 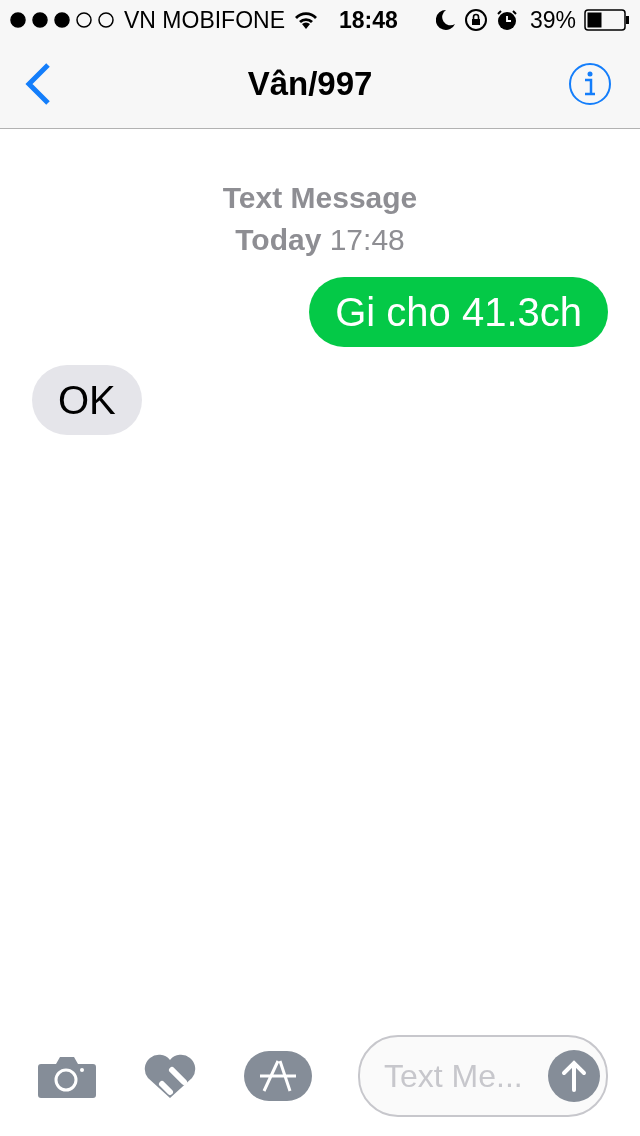 What do you see at coordinates (320, 240) in the screenshot?
I see `message-timestamp: Today 17:48` at bounding box center [320, 240].